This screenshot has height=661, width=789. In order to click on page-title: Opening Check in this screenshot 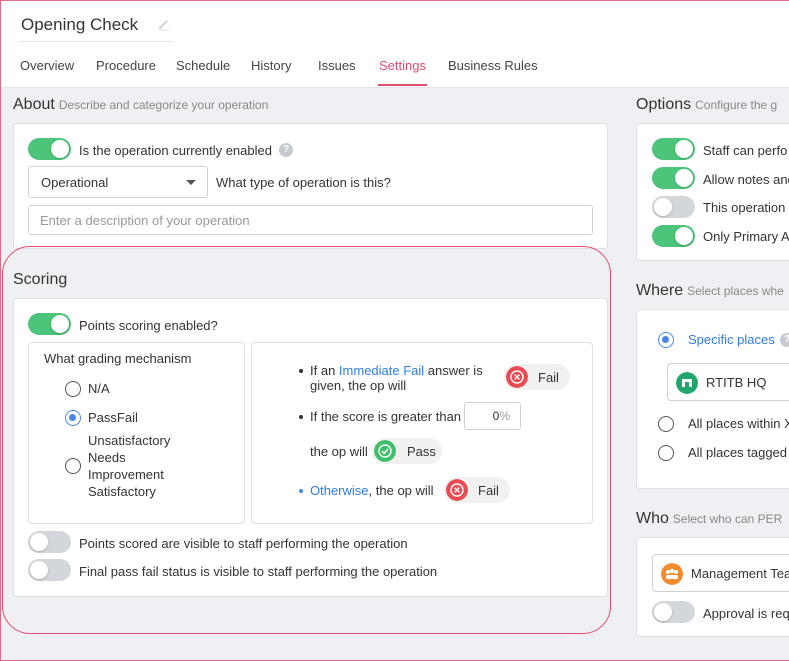, I will do `click(80, 24)`.